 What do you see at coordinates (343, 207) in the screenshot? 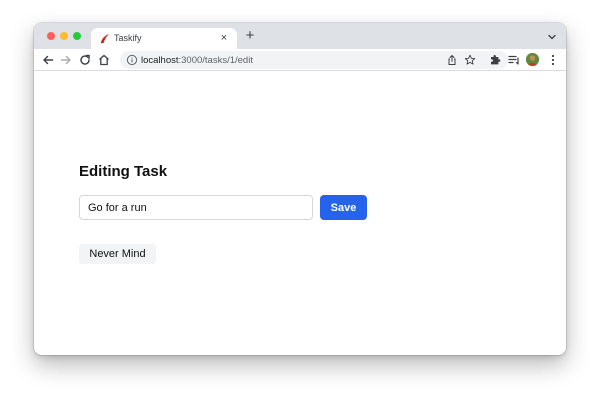
I see `save-button: Save` at bounding box center [343, 207].